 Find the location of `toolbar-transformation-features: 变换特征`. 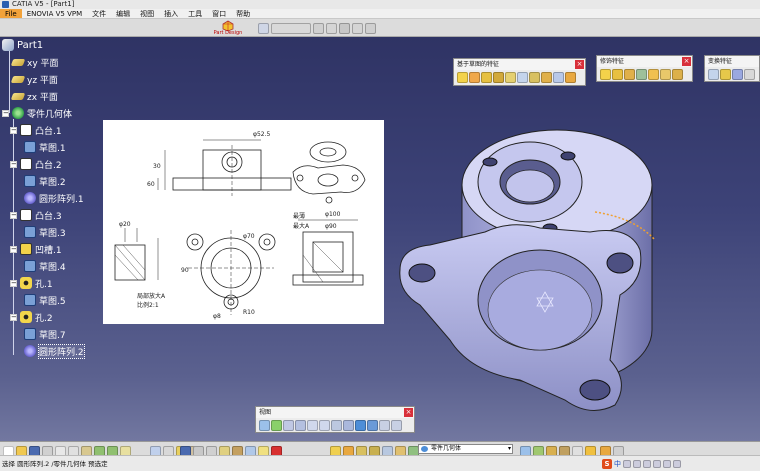

toolbar-transformation-features: 变换特征 is located at coordinates (732, 68).